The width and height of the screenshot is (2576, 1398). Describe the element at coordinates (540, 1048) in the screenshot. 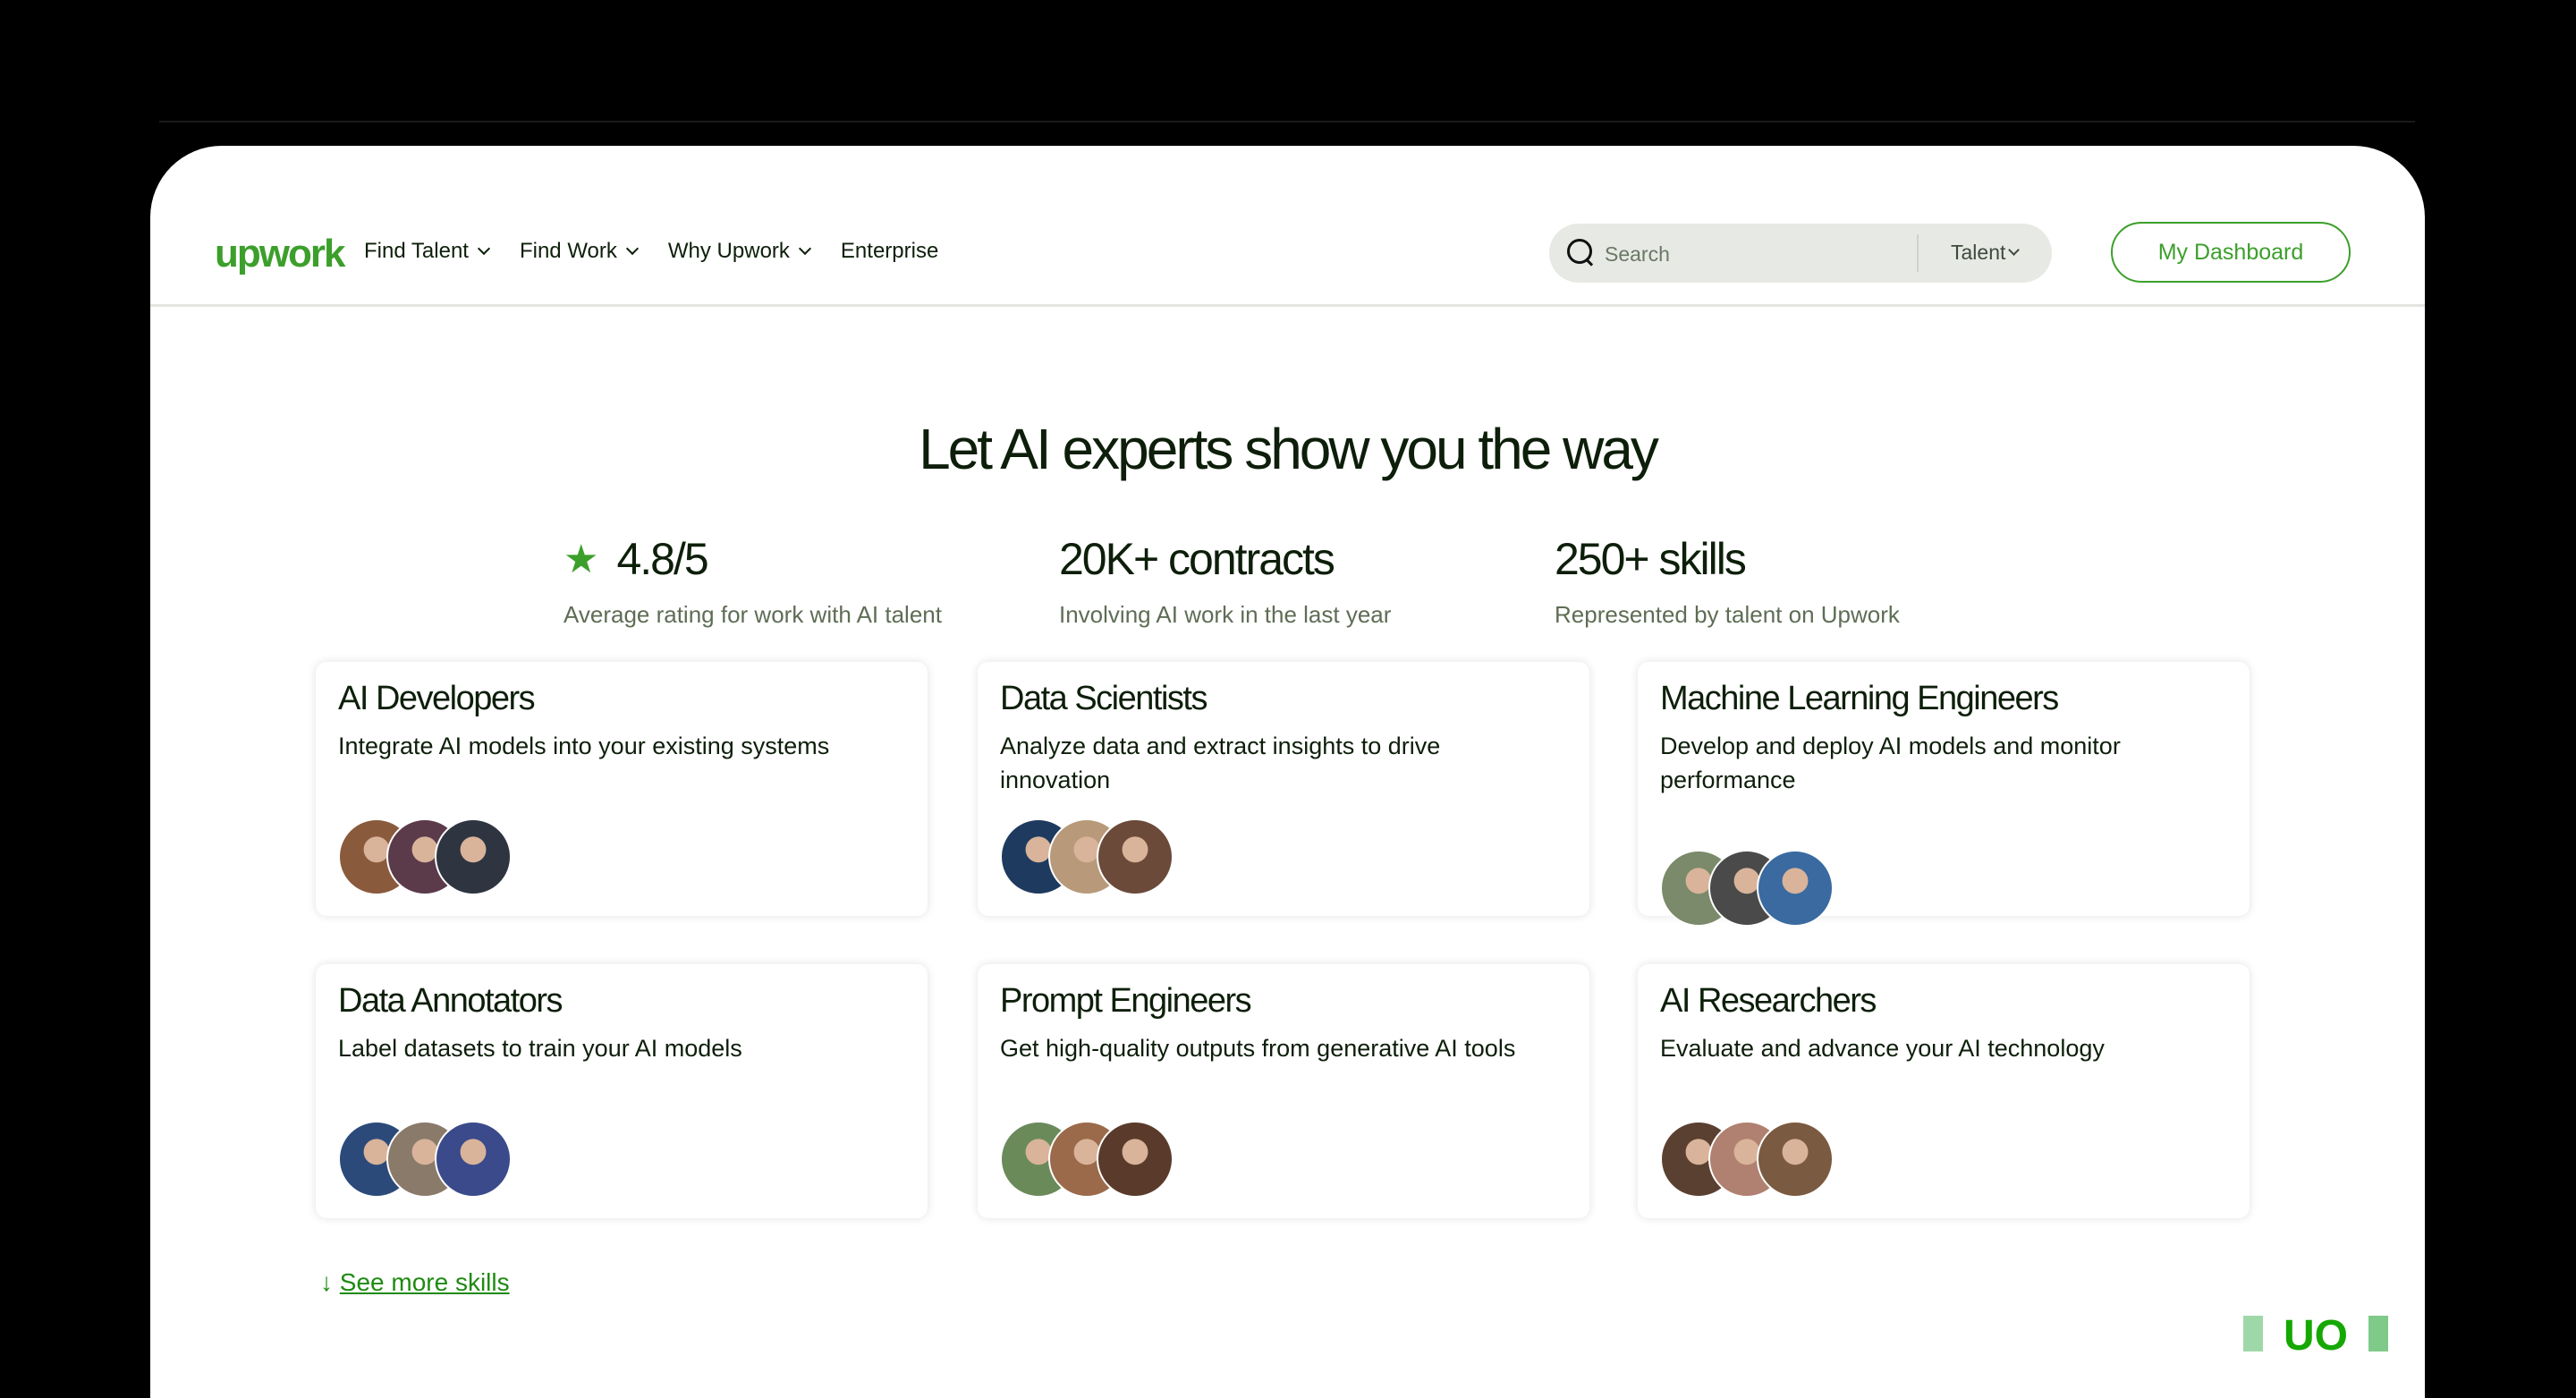

I see `card-description: Label datasets to train your AI models` at that location.